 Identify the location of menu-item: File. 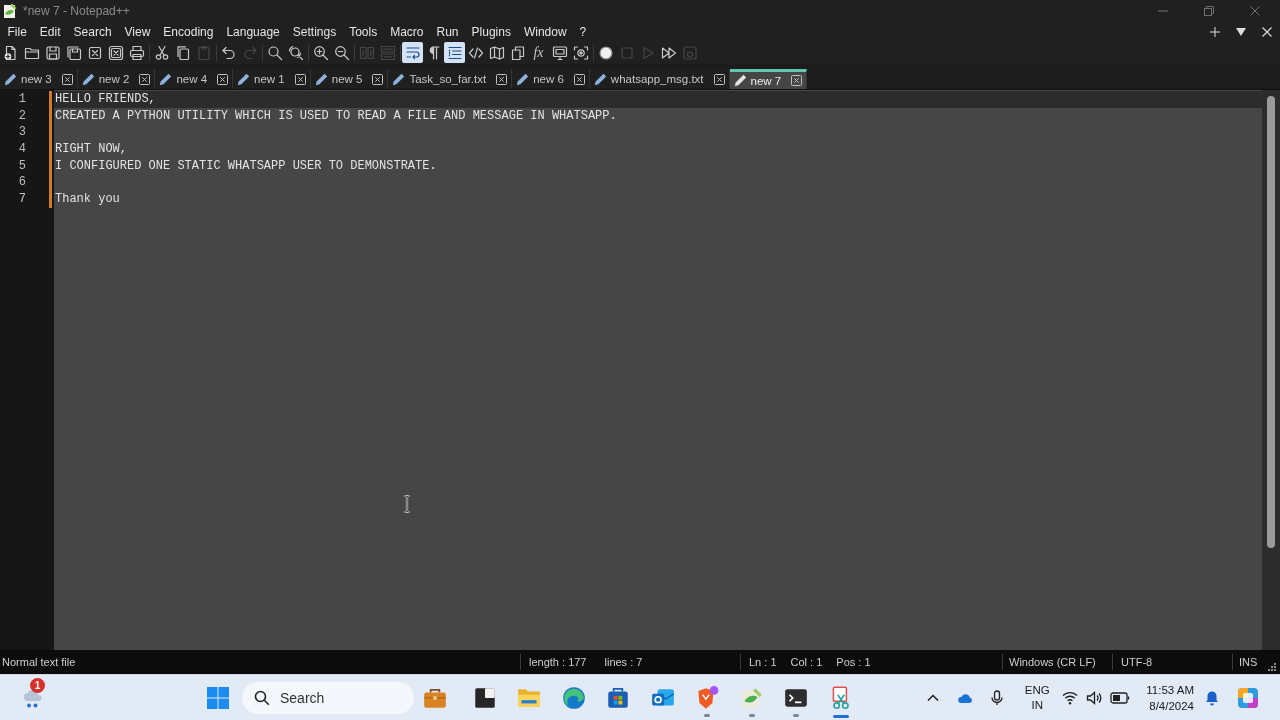
(17, 31).